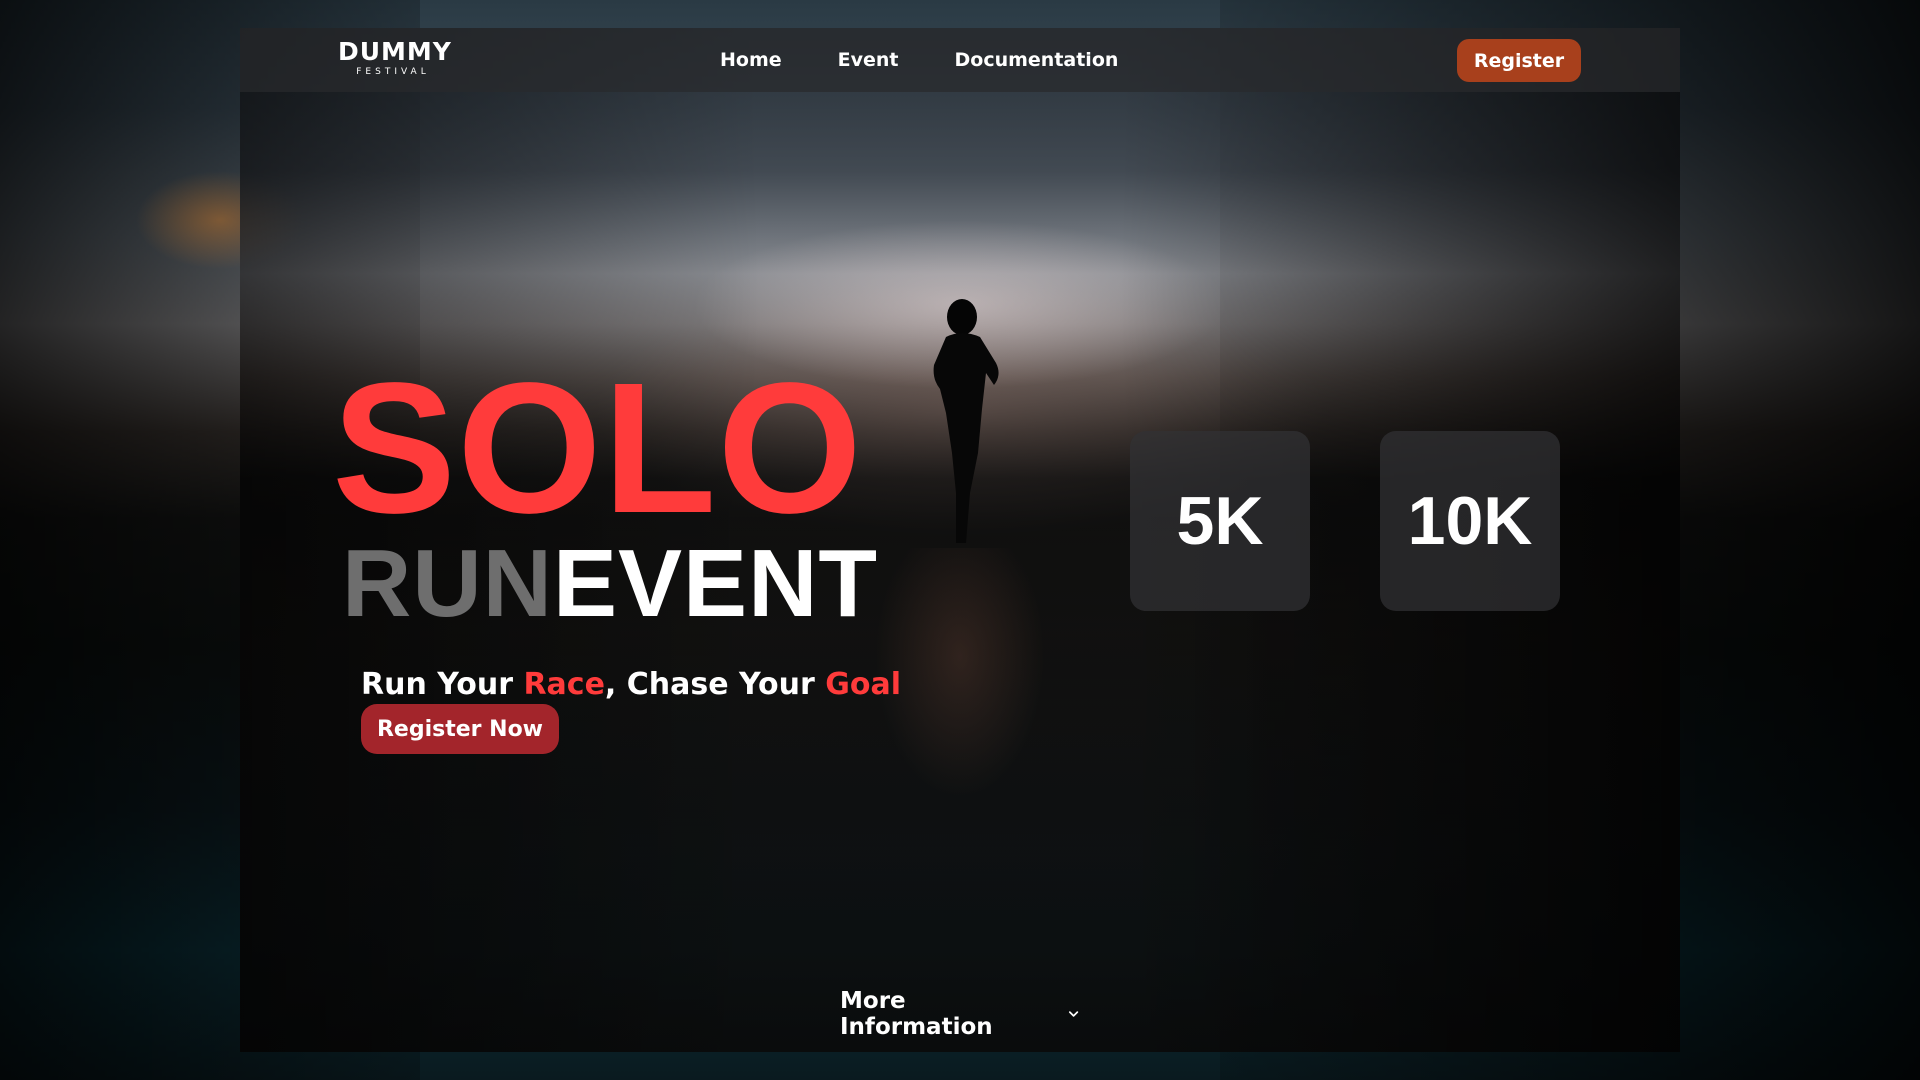 This screenshot has width=1920, height=1080. What do you see at coordinates (919, 60) in the screenshot?
I see `nav-links: Home Event Documentation` at bounding box center [919, 60].